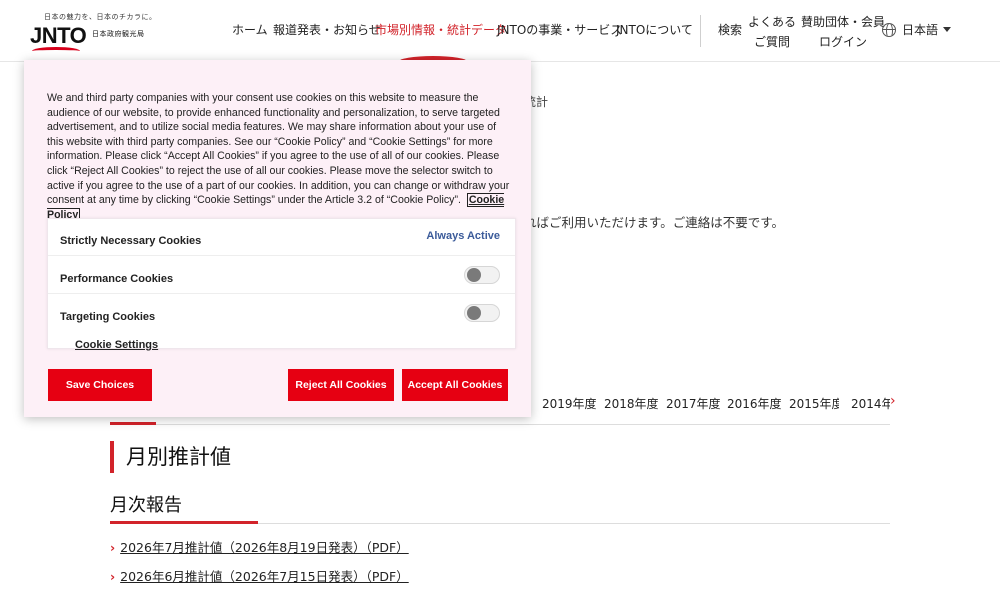  I want to click on subsection-underline, so click(184, 522).